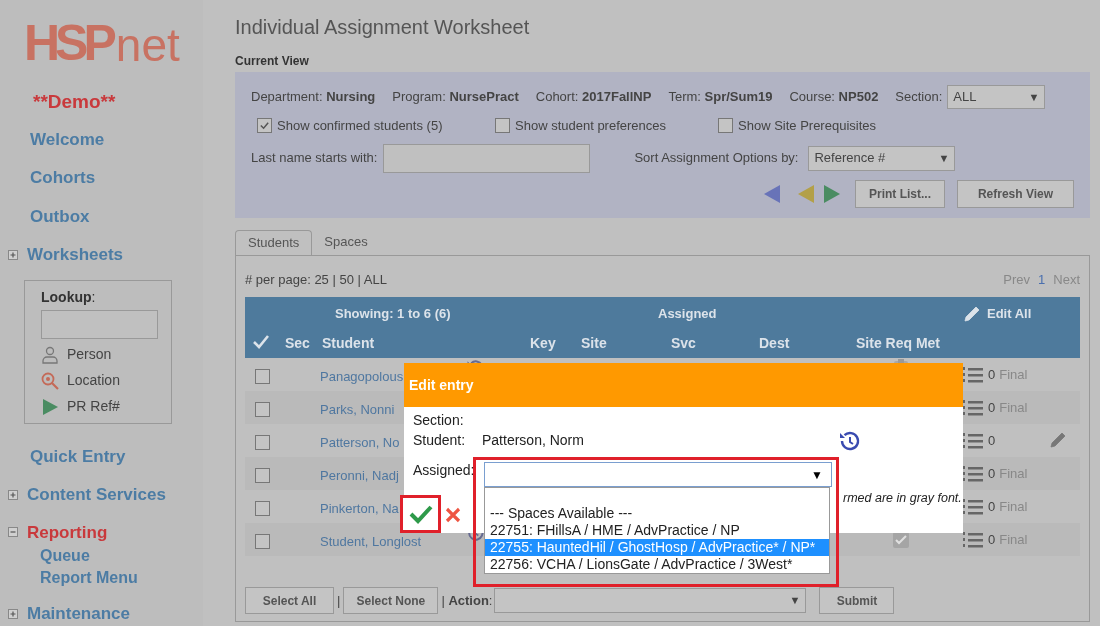 Image resolution: width=1100 pixels, height=626 pixels. Describe the element at coordinates (67, 532) in the screenshot. I see `nav-group: Reporting` at that location.